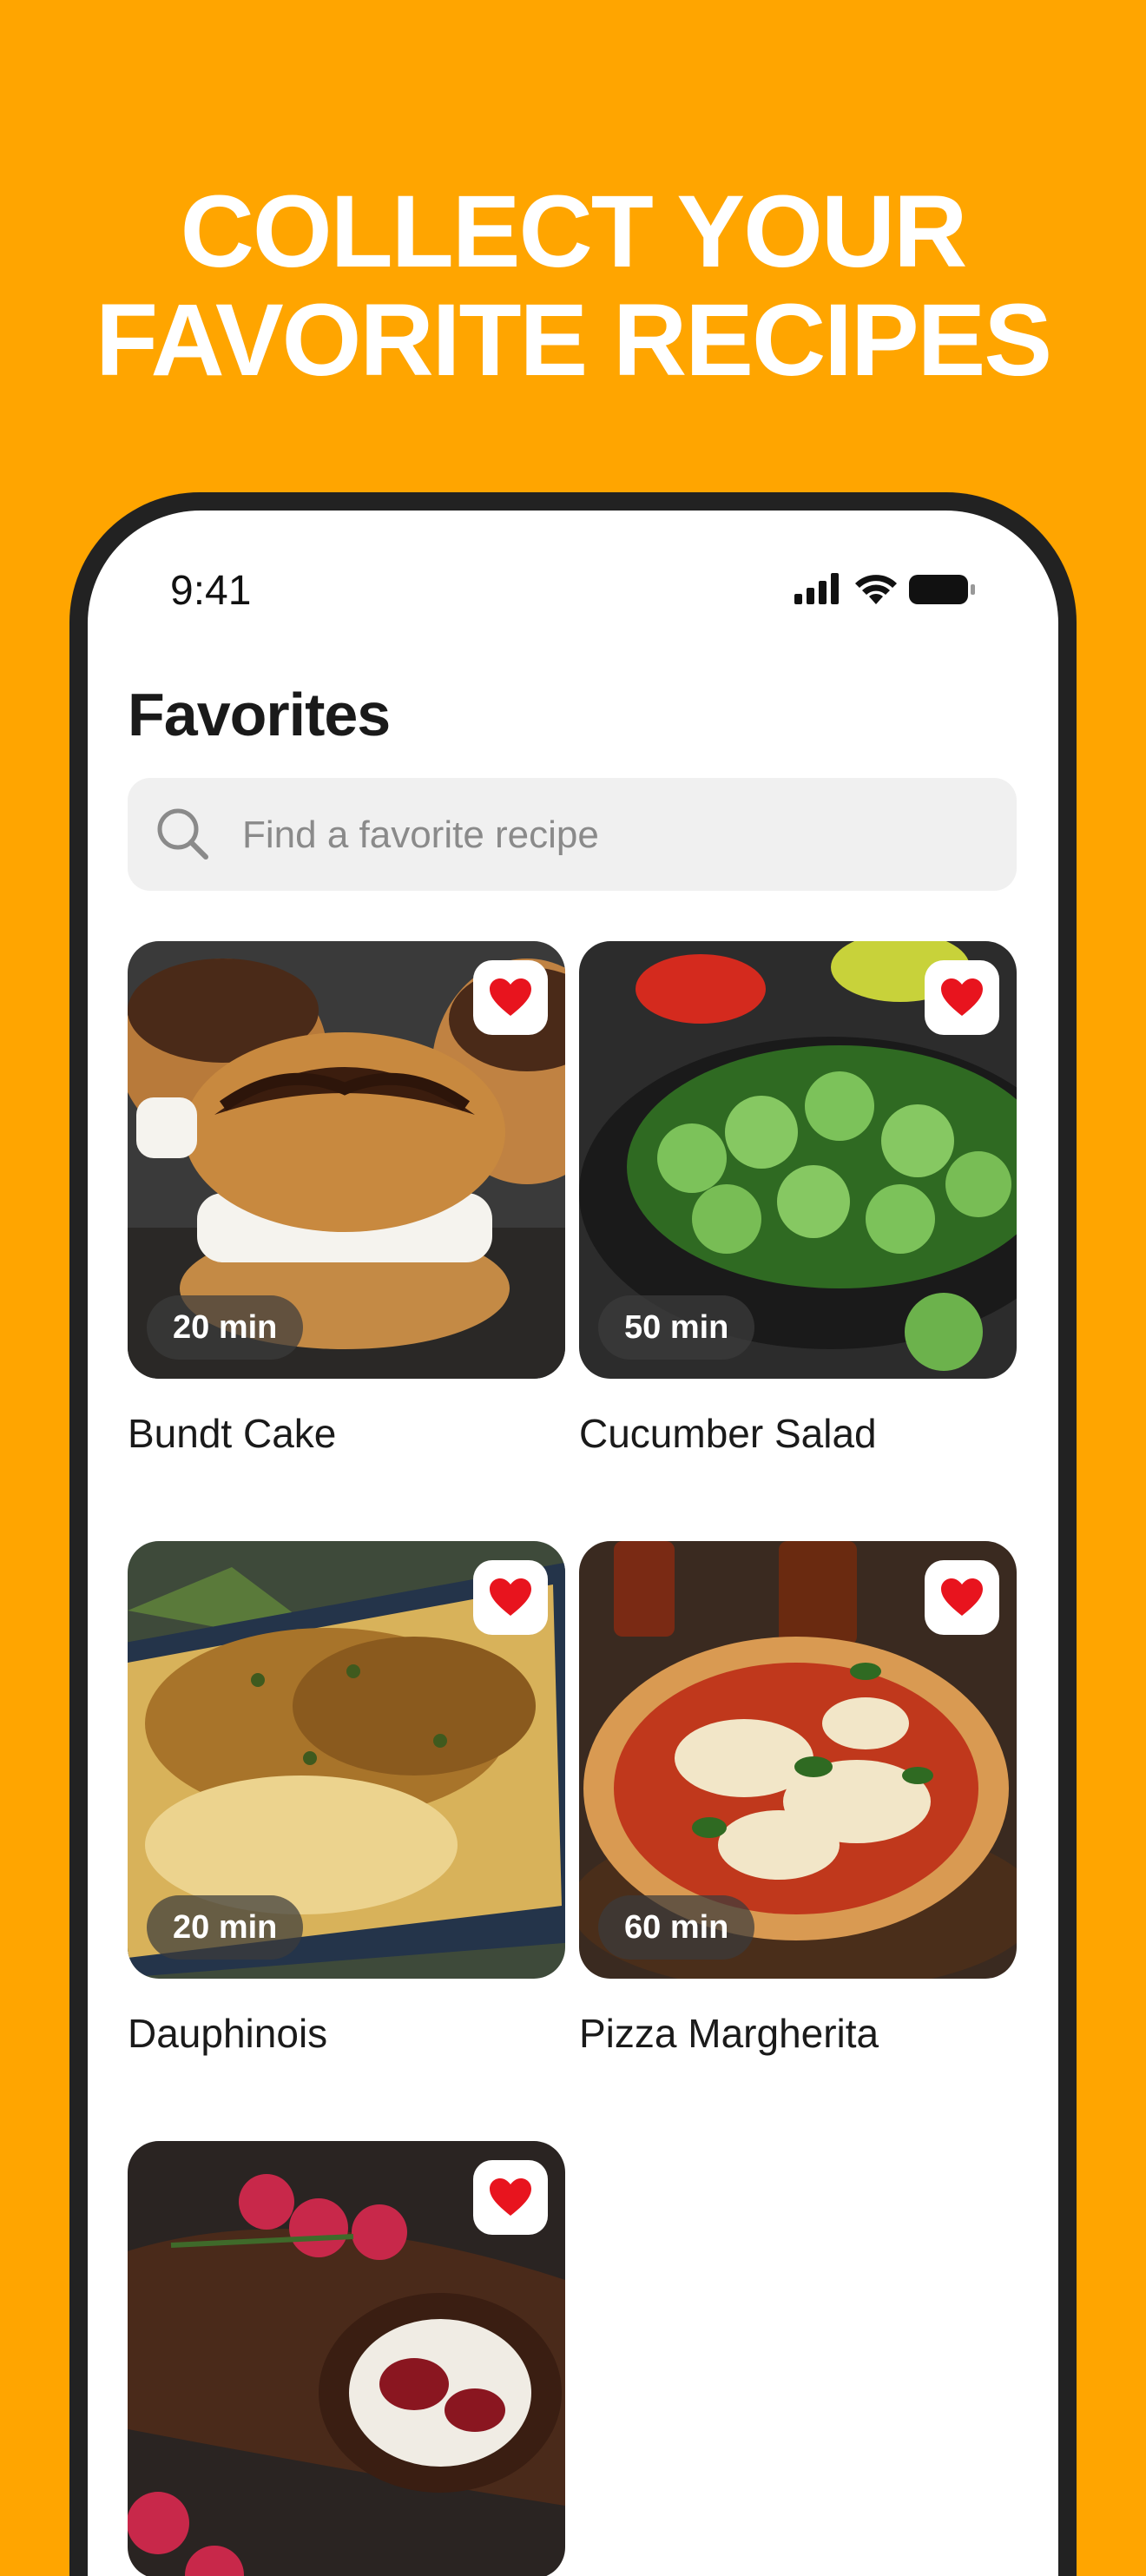  Describe the element at coordinates (260, 714) in the screenshot. I see `page-title: Favorites` at that location.